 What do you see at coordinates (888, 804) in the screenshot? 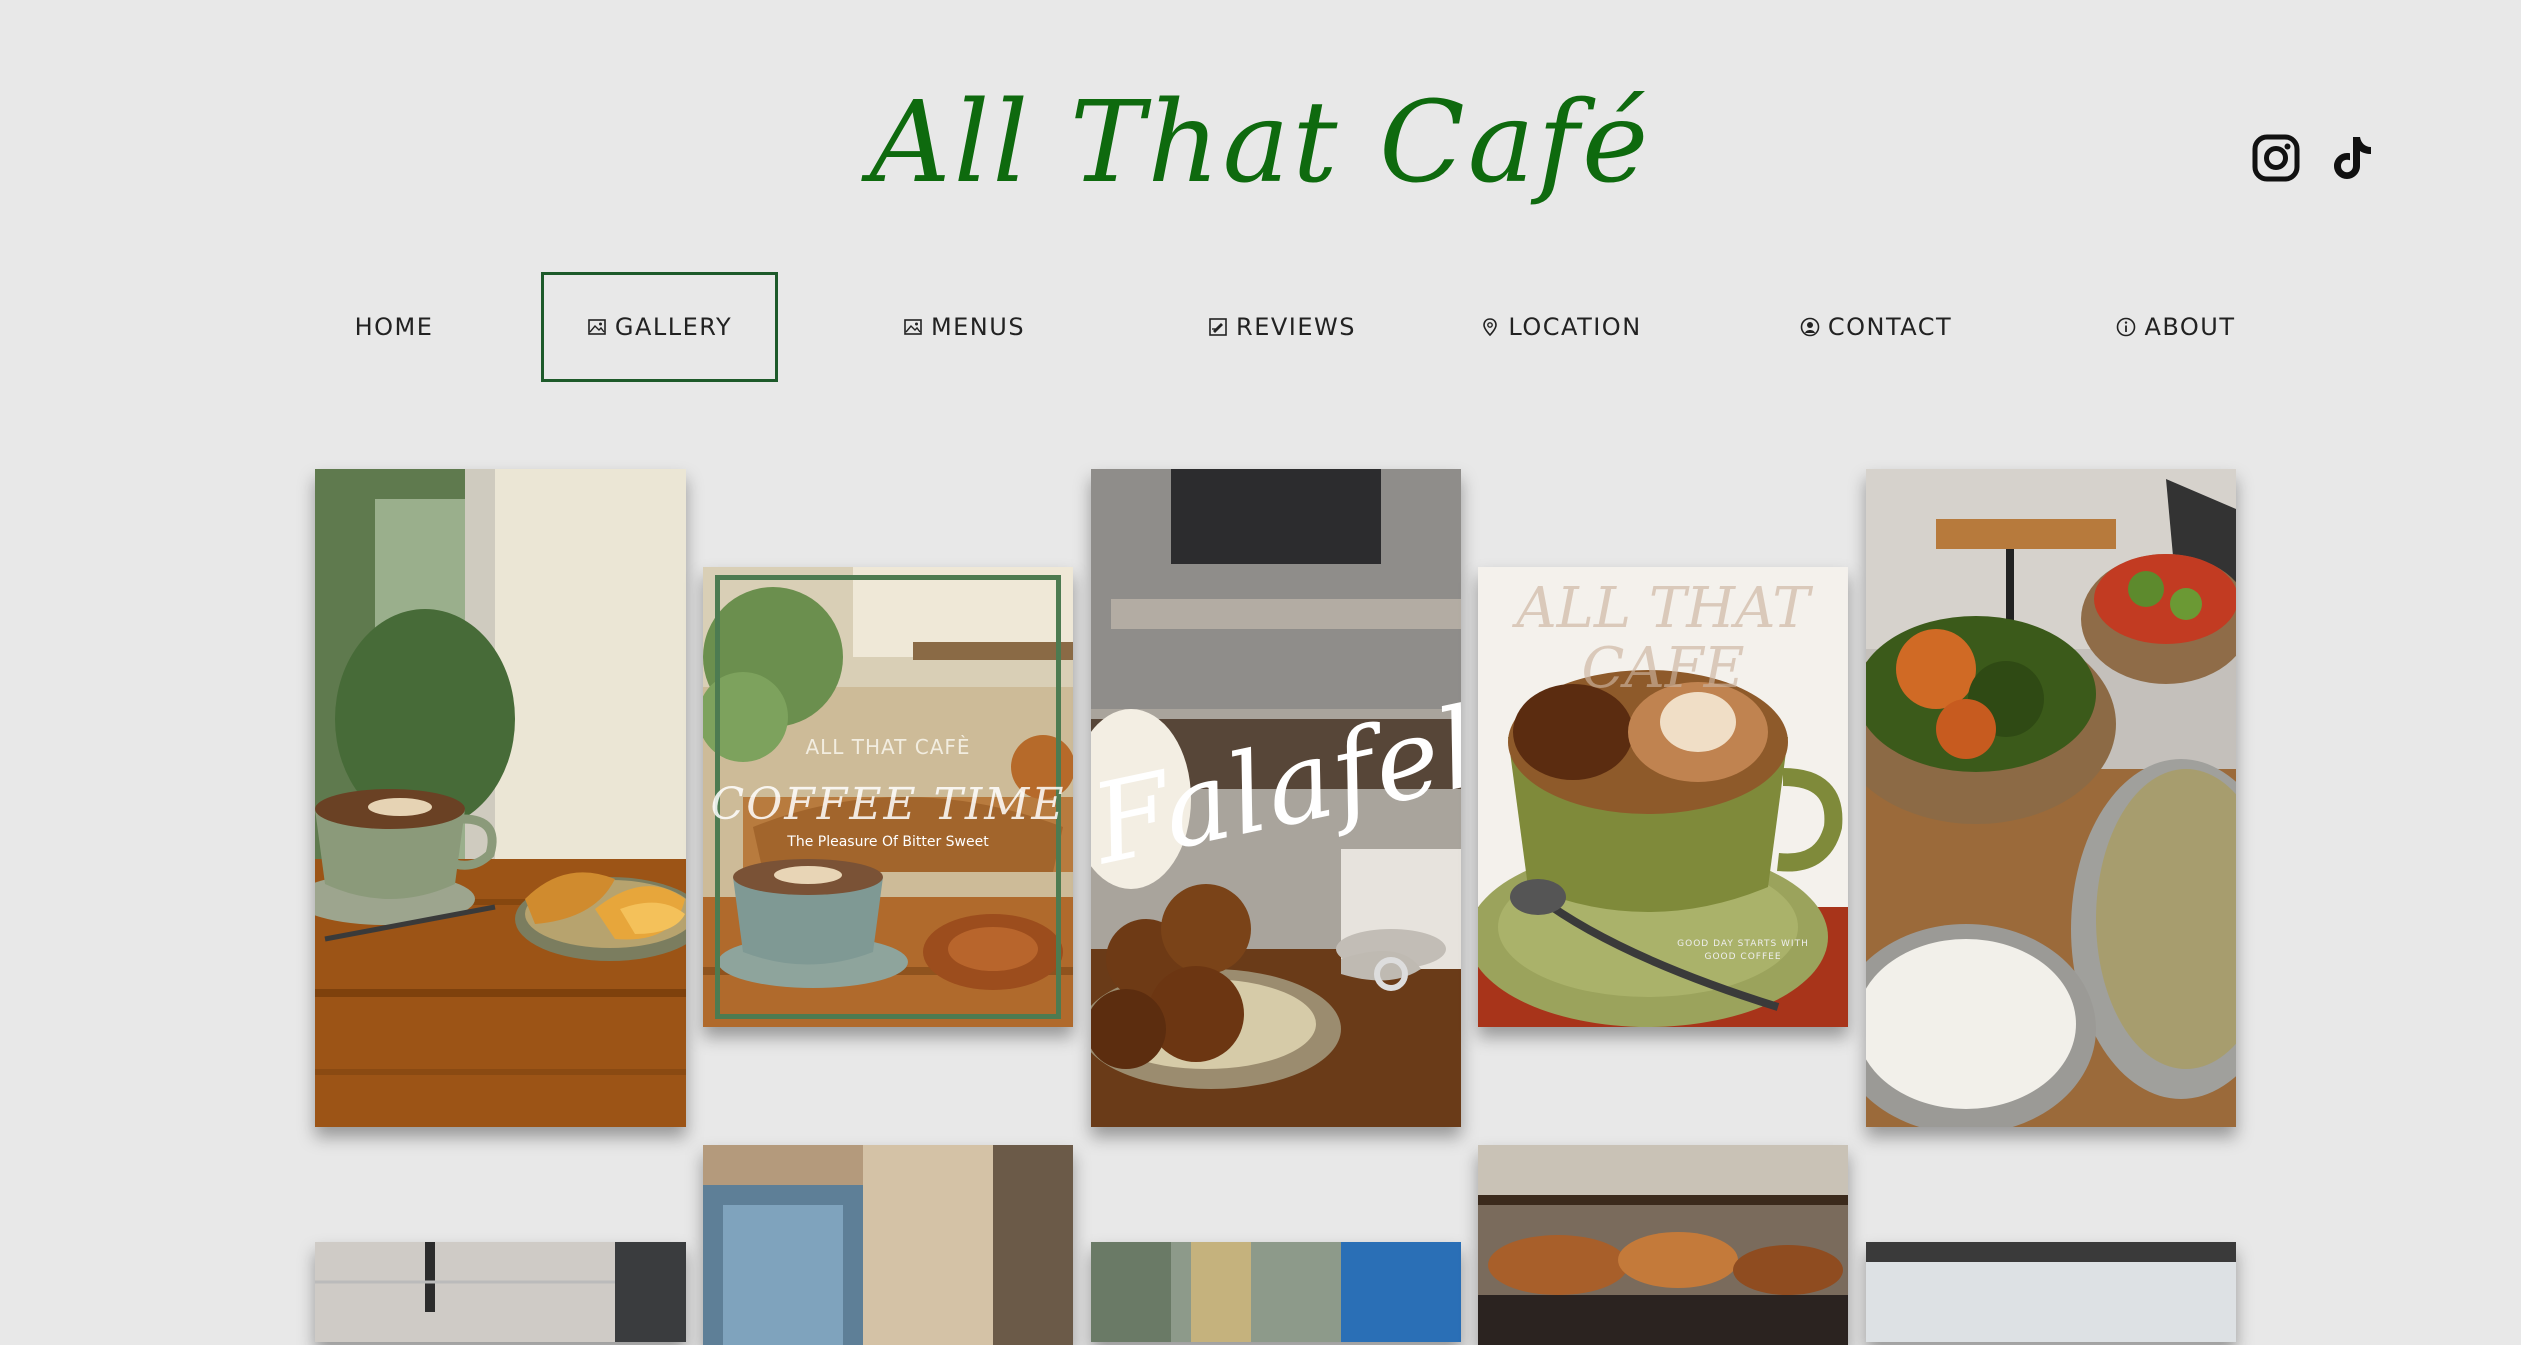
I see `poster-headline-text: COFFEE TIME` at bounding box center [888, 804].